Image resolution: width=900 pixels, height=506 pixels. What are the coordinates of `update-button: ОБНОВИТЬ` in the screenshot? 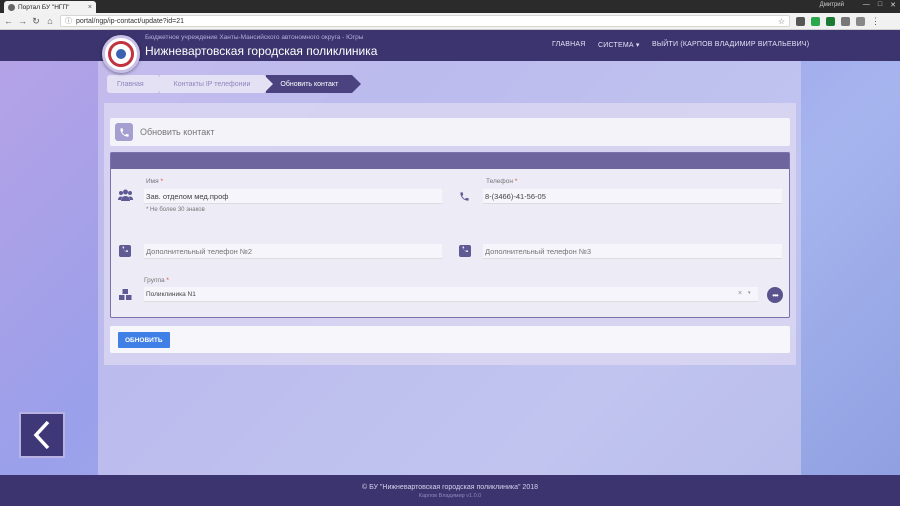 It's located at (144, 340).